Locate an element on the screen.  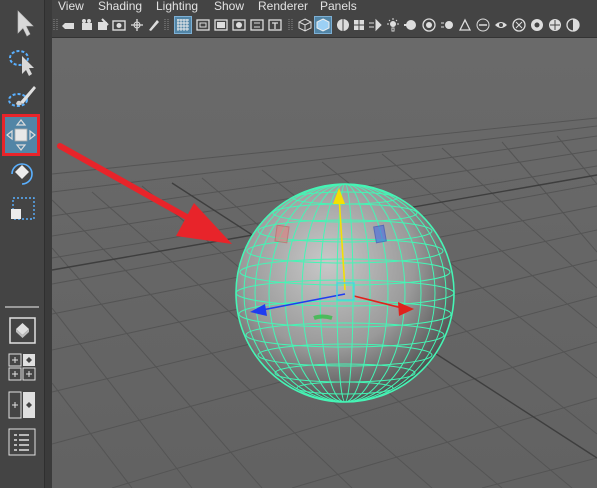
manipulator-plane-handle-xy is located at coordinates (282, 234).